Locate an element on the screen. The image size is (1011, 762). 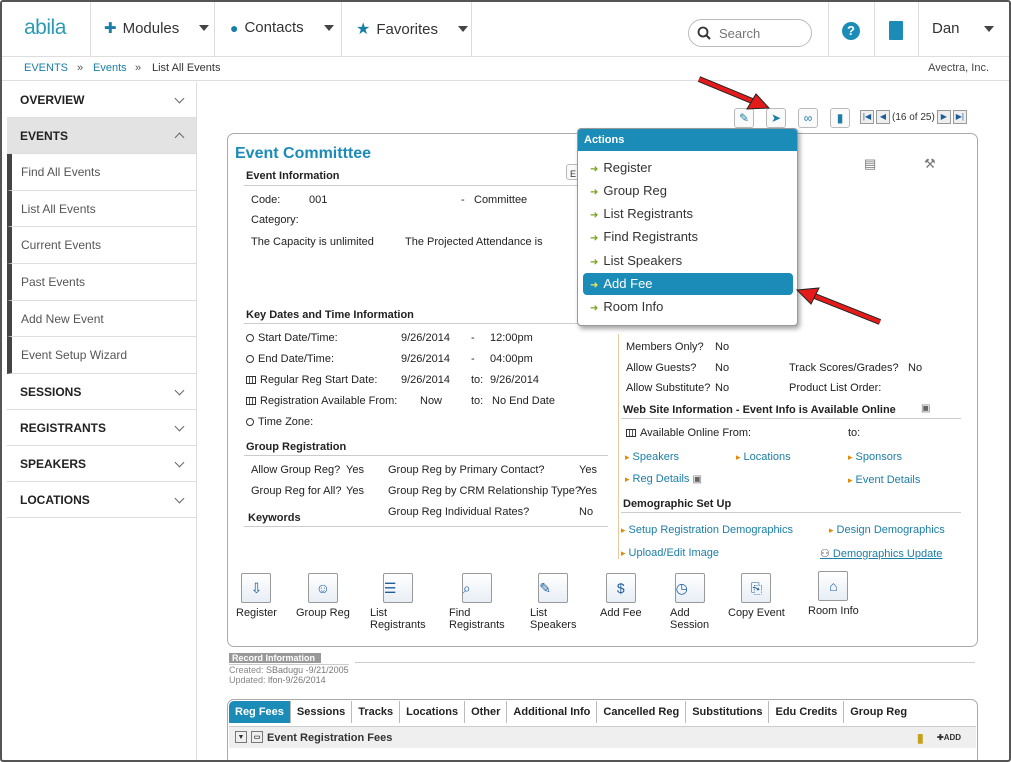
annotation-arrow-bottom is located at coordinates (838, 306).